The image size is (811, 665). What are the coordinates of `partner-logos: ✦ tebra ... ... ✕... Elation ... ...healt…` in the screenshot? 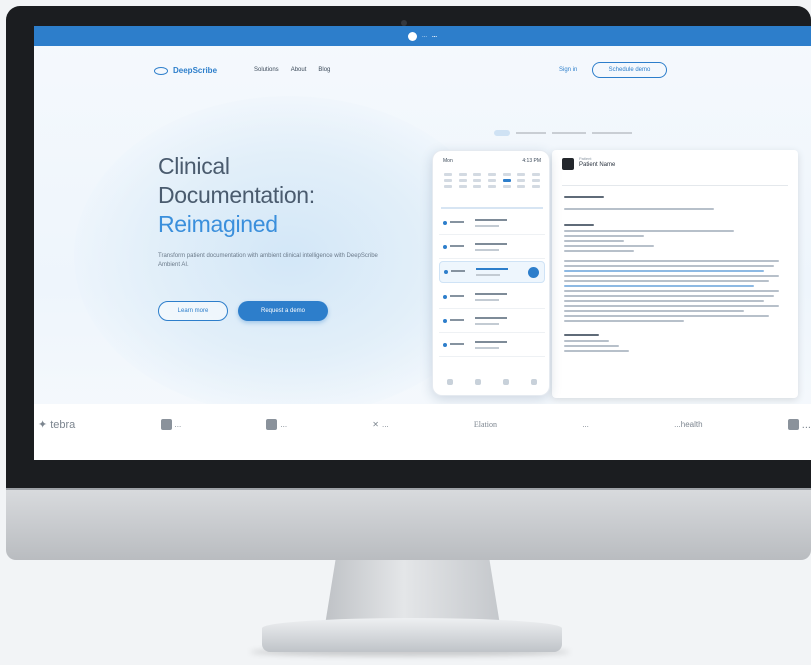 It's located at (422, 425).